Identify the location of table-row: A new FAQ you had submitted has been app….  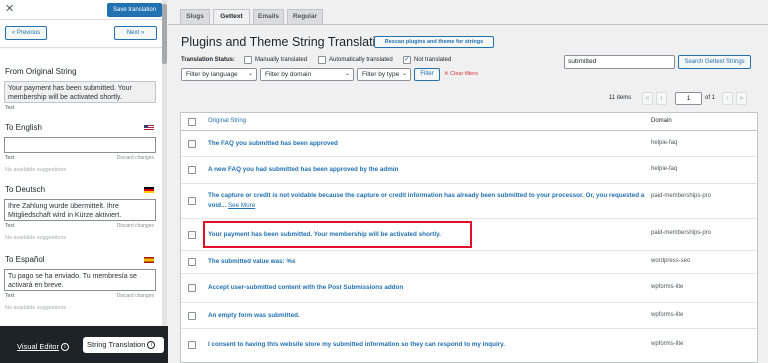
(469, 170).